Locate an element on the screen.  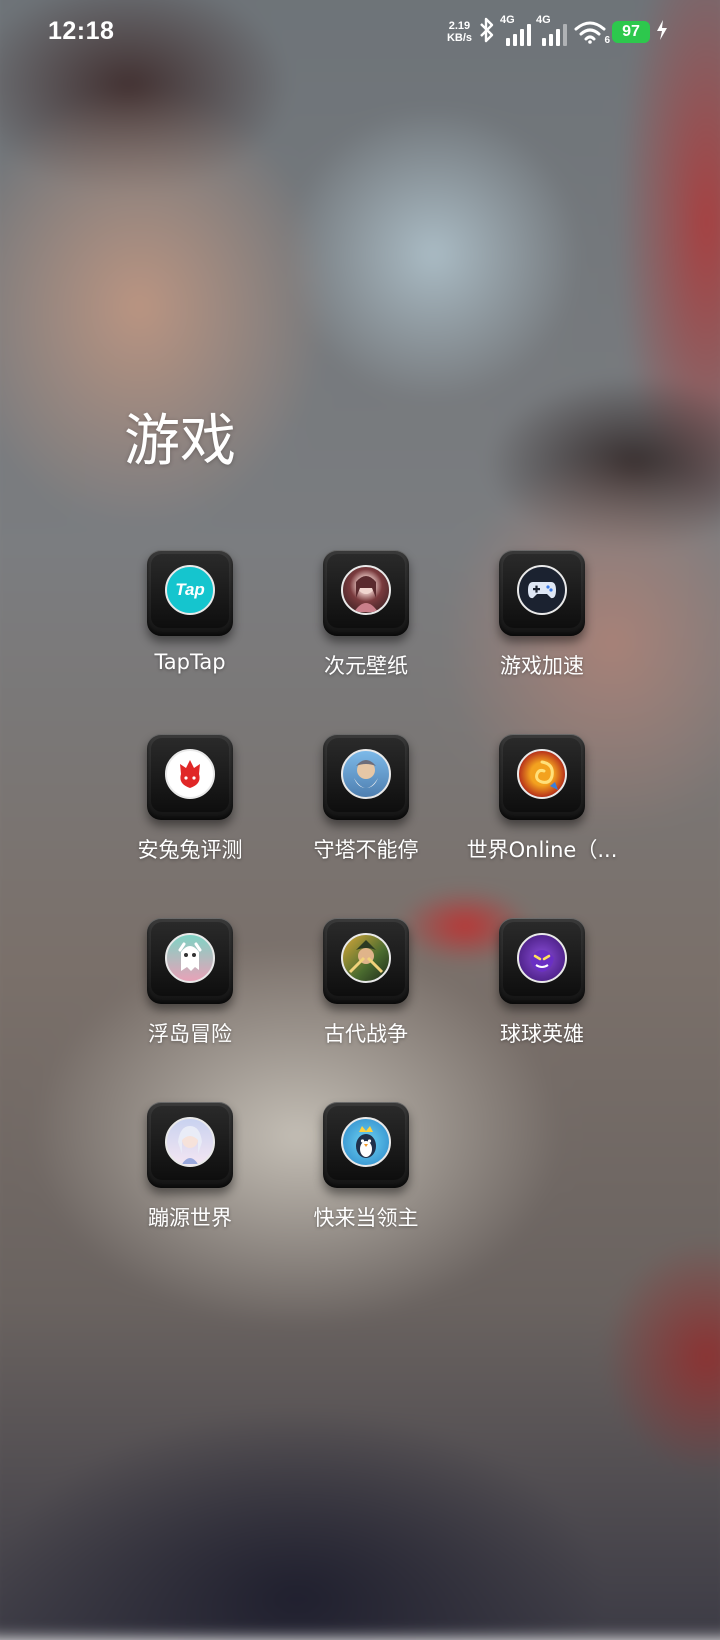
swirl-emblem-icon is located at coordinates (542, 774).